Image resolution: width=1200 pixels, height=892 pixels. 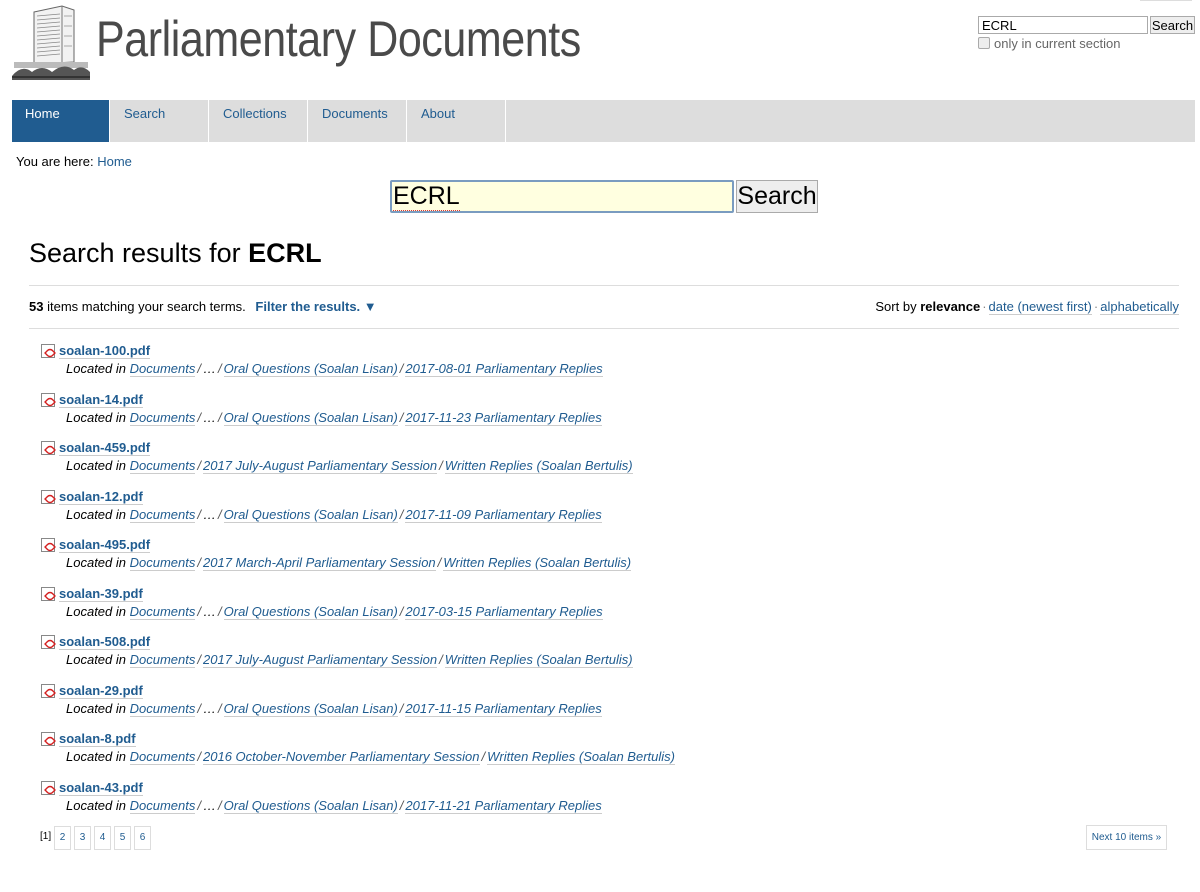 I want to click on nav-tab-search: Search, so click(x=160, y=121).